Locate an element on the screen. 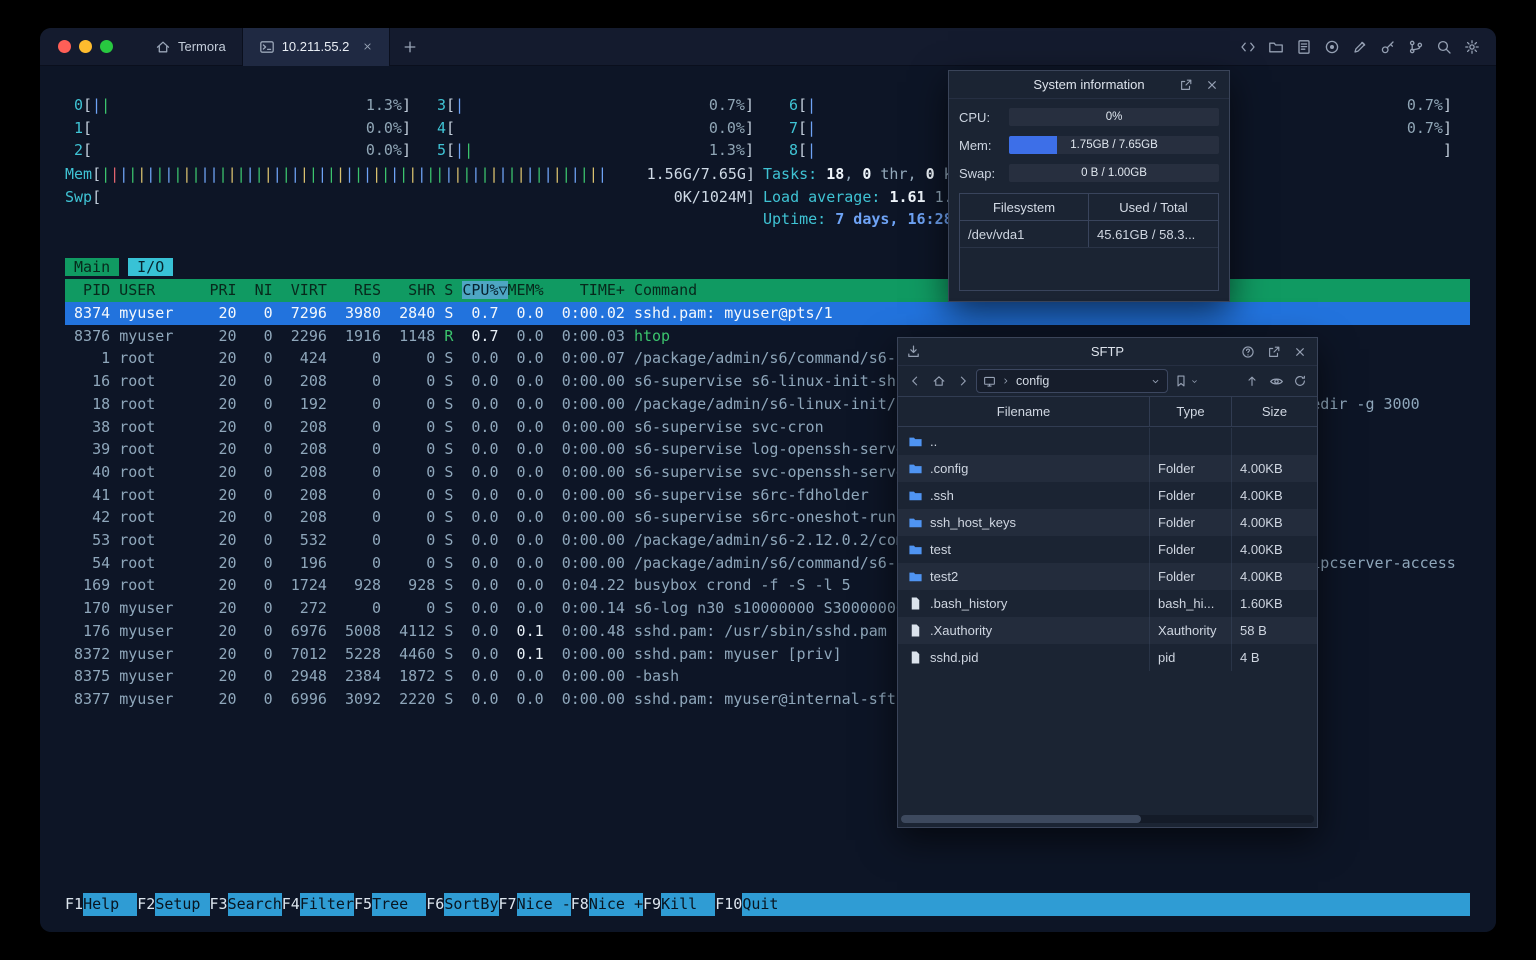  sftp-open-window-button is located at coordinates (1274, 352).